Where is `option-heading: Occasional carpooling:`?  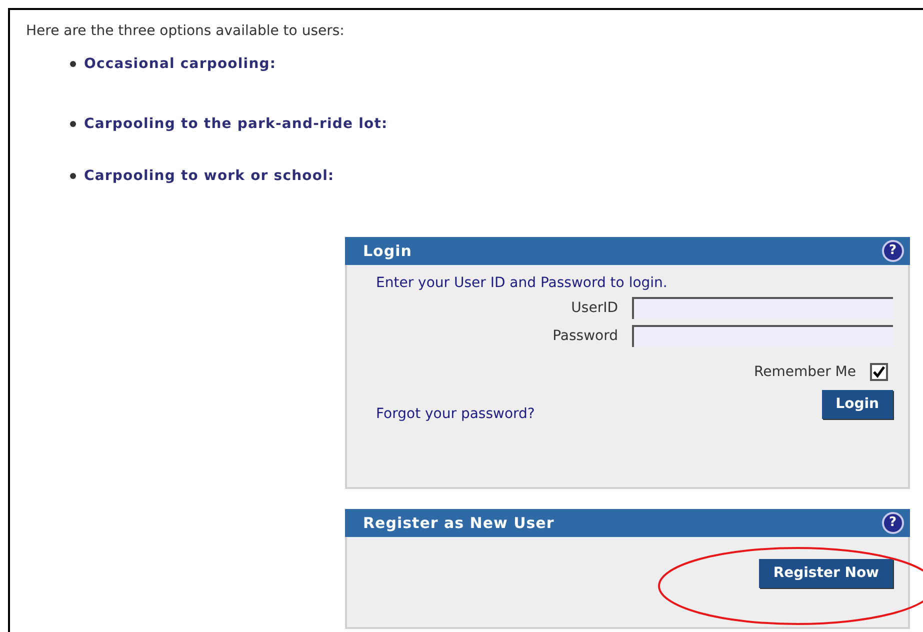
option-heading: Occasional carpooling: is located at coordinates (180, 64).